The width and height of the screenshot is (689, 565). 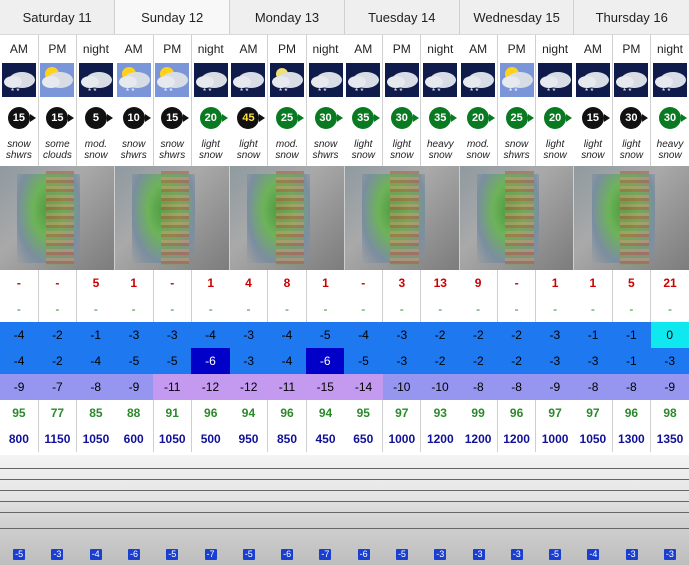 I want to click on day-header: Tuesday 14, so click(x=401, y=17).